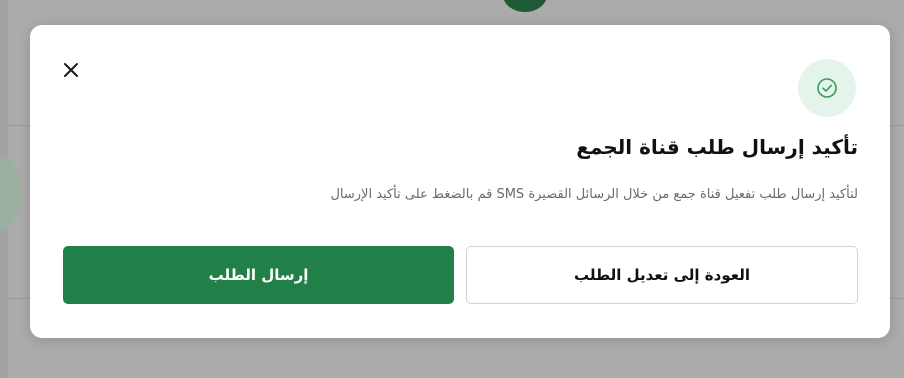 The image size is (904, 378). What do you see at coordinates (717, 147) in the screenshot?
I see `dialog-title: تأكيد إرسال طلب قناة الجمع` at bounding box center [717, 147].